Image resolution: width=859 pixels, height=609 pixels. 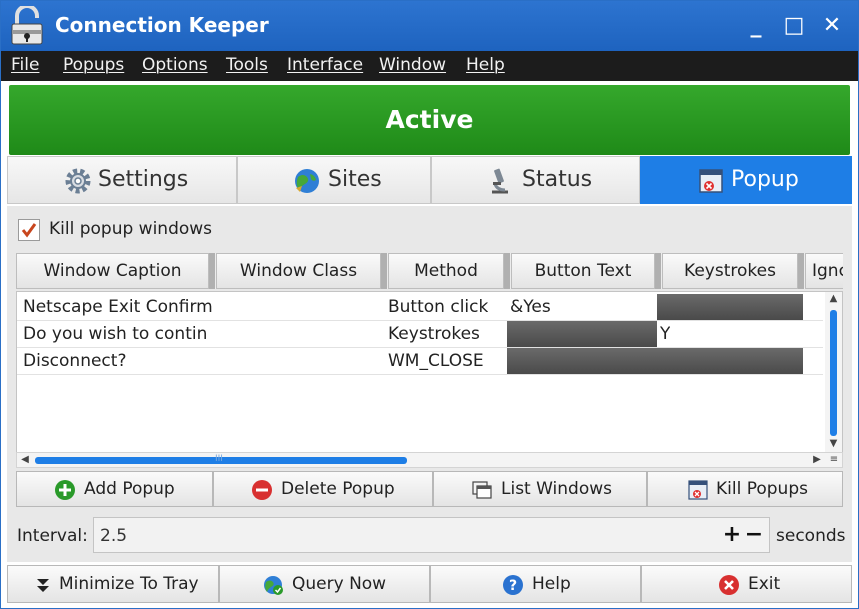 I want to click on padlock-app-icon, so click(x=27, y=25).